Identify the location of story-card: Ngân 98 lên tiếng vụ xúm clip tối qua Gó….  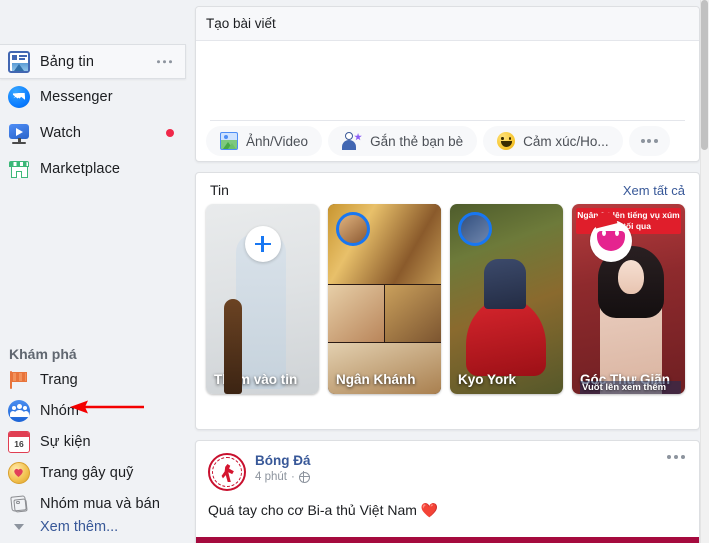
(628, 299).